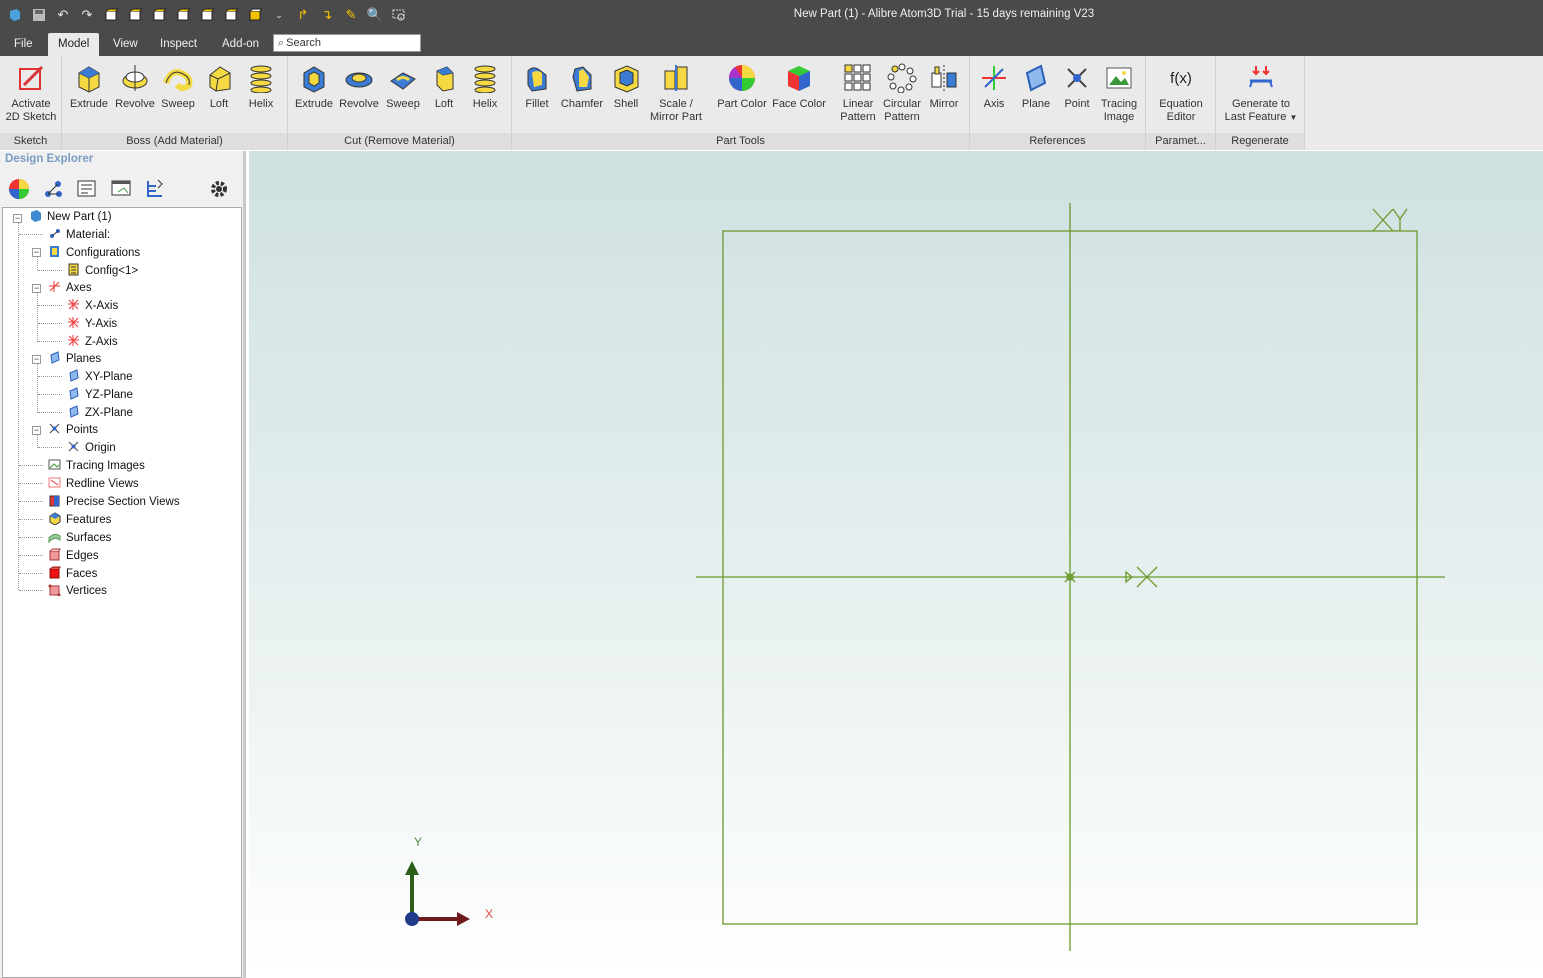 The image size is (1543, 978). What do you see at coordinates (240, 44) in the screenshot?
I see `tab-add-on: Add-on` at bounding box center [240, 44].